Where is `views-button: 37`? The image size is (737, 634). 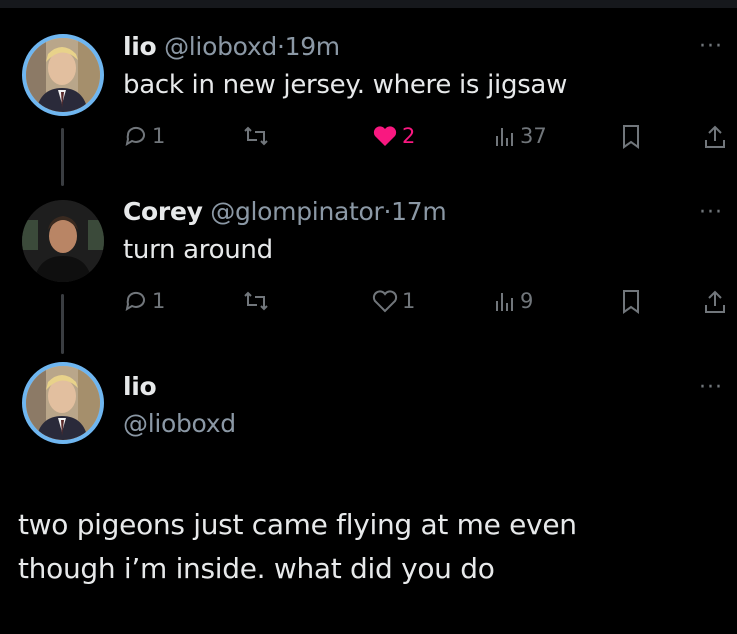
views-button: 37 is located at coordinates (520, 136).